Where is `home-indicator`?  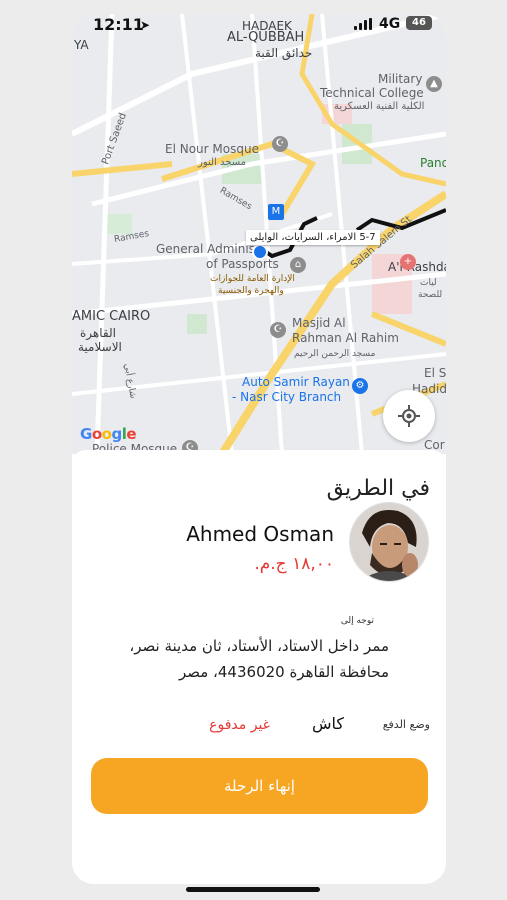
home-indicator is located at coordinates (253, 889).